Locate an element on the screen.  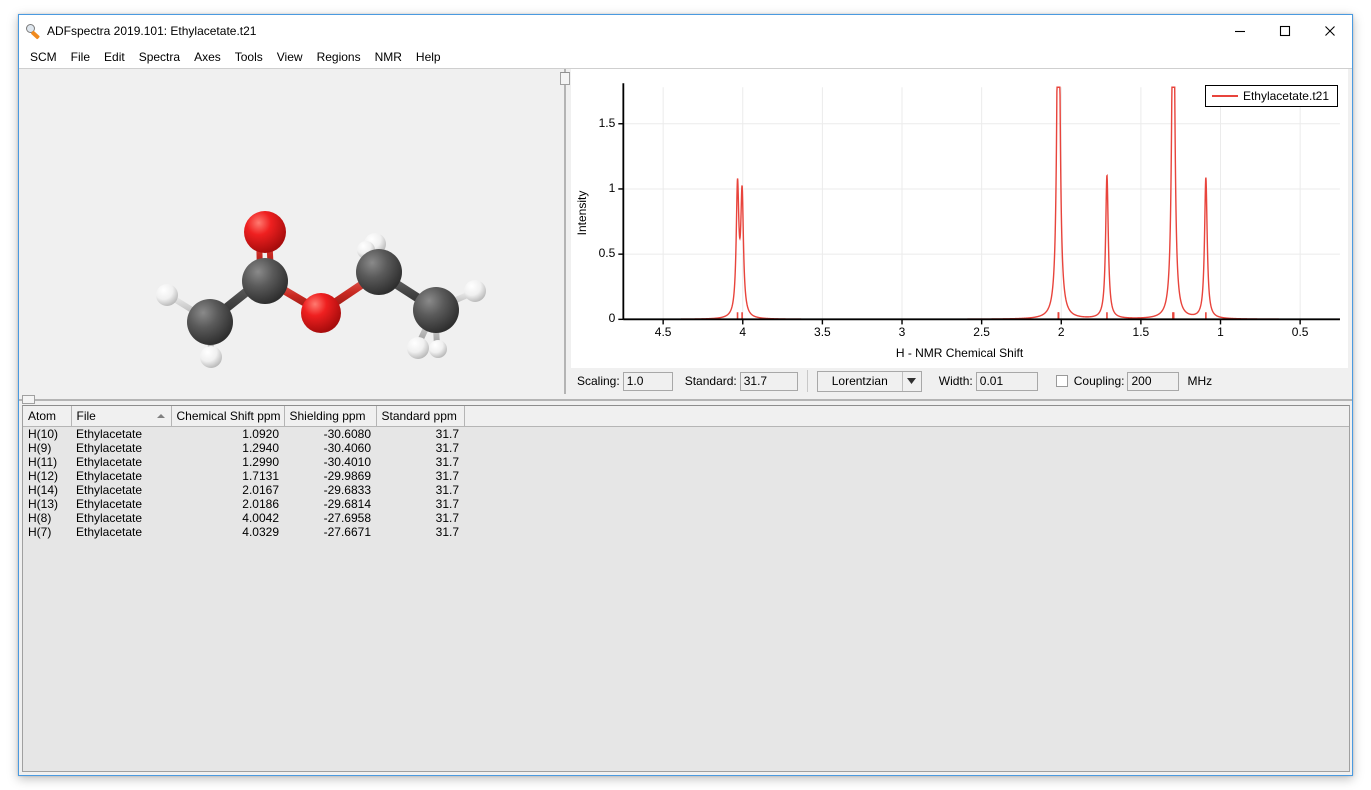
column-header-shielding: Shielding ppm is located at coordinates (330, 416).